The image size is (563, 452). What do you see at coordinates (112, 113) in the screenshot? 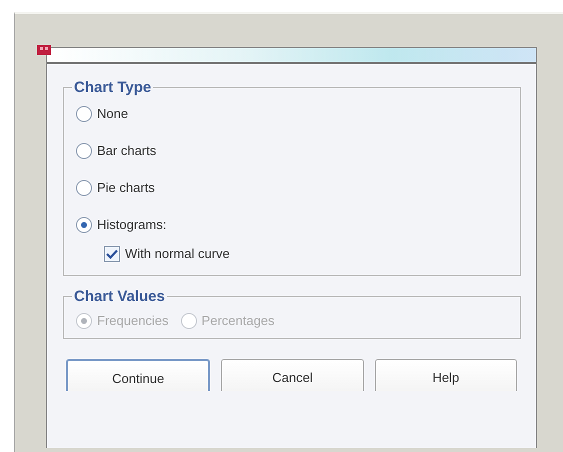
I see `radio-label: None` at bounding box center [112, 113].